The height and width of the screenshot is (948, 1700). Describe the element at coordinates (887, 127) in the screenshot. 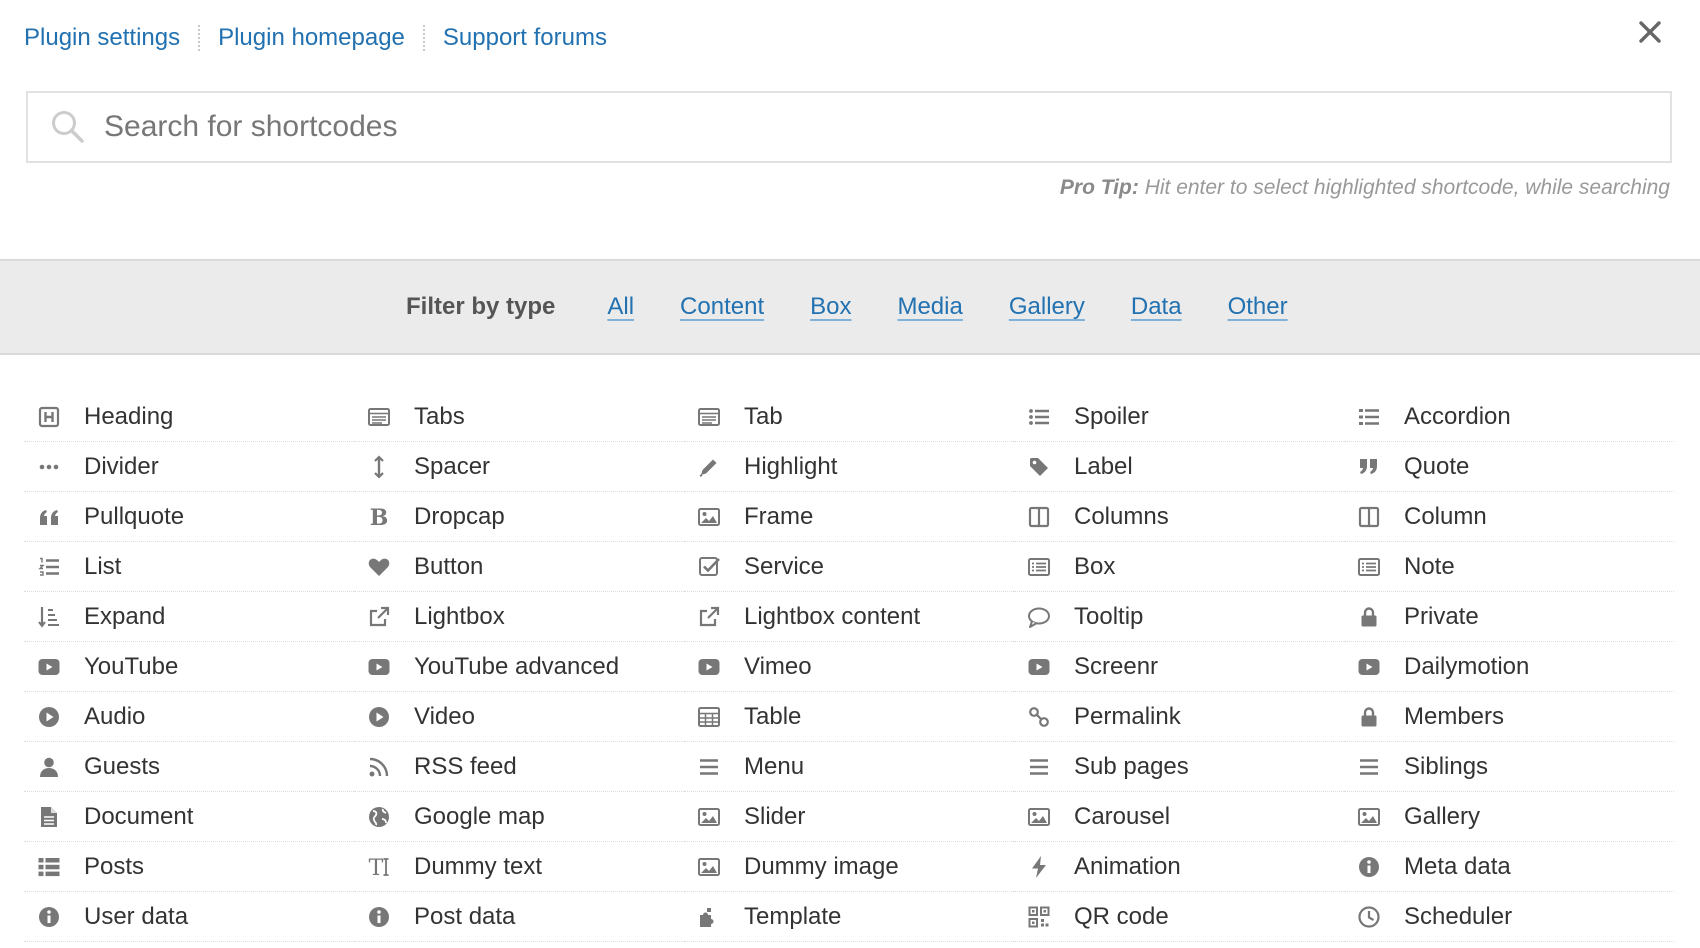

I see `search-input` at that location.